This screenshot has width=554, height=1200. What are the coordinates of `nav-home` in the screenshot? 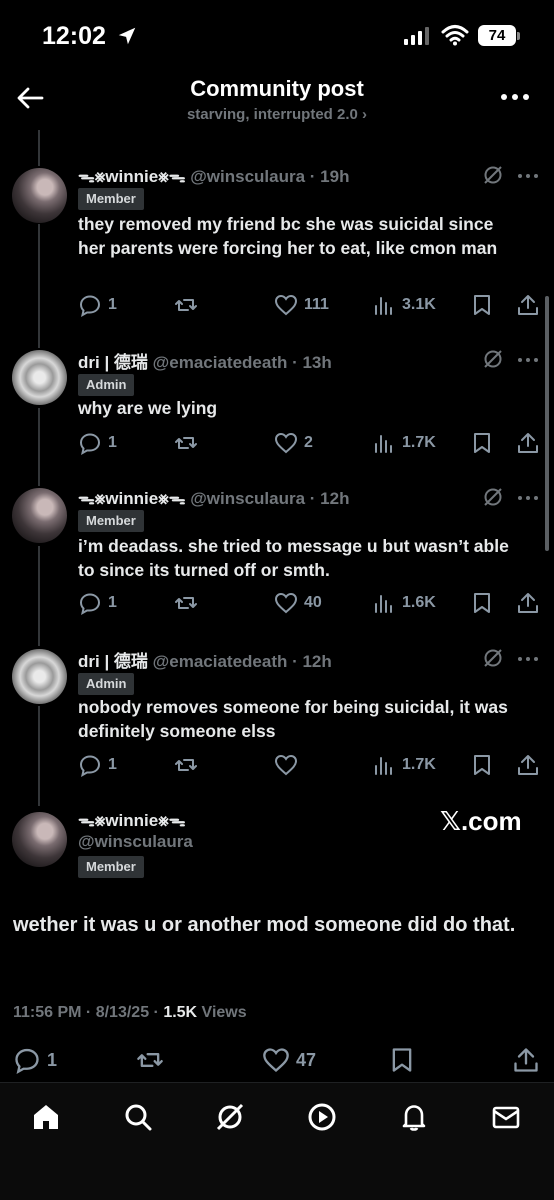 It's located at (46, 1117).